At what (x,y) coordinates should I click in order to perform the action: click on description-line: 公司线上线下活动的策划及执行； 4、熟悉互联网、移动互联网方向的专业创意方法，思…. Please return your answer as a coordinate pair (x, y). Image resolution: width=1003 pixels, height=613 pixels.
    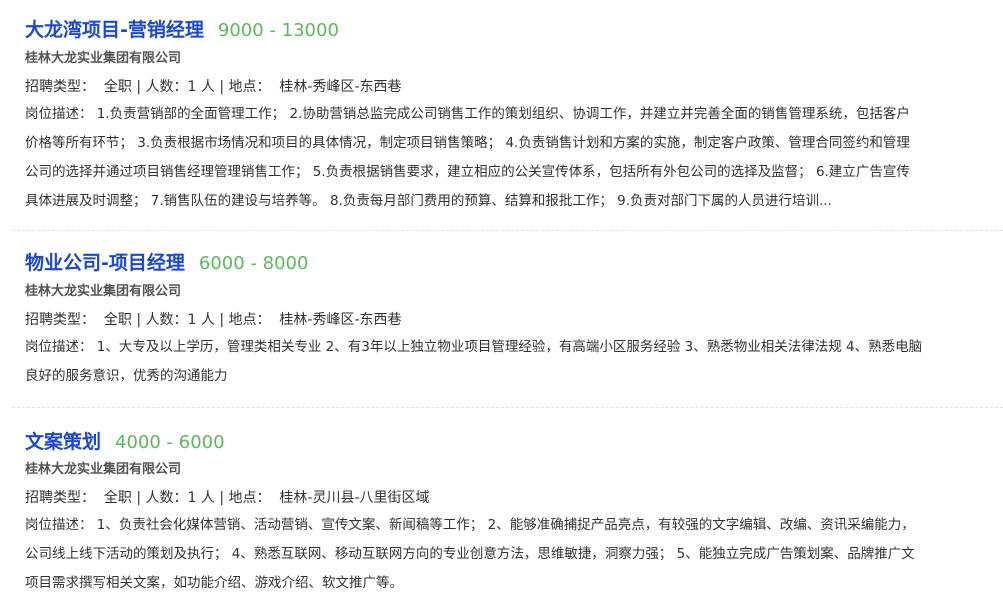
    Looking at the image, I should click on (470, 554).